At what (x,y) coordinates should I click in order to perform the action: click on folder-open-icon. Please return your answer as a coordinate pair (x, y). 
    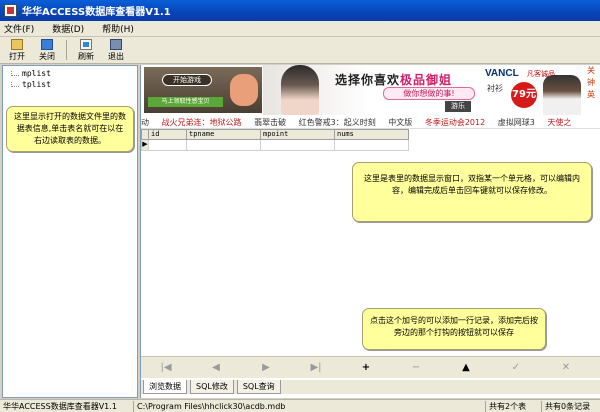
    Looking at the image, I should click on (17, 44).